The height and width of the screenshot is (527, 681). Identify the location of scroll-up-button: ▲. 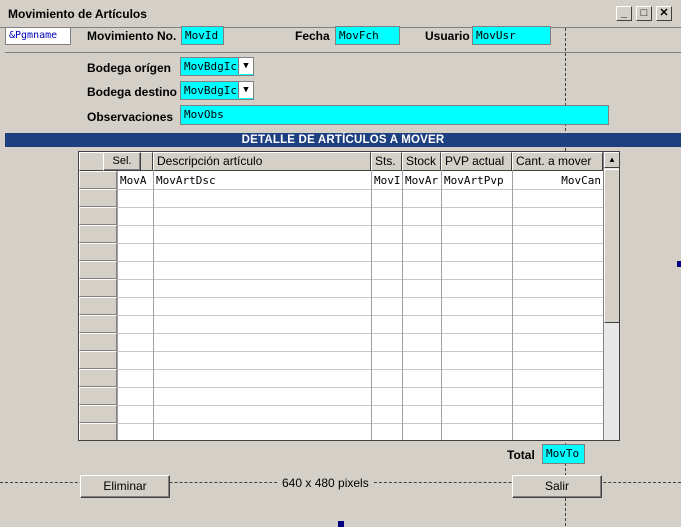
(611, 160).